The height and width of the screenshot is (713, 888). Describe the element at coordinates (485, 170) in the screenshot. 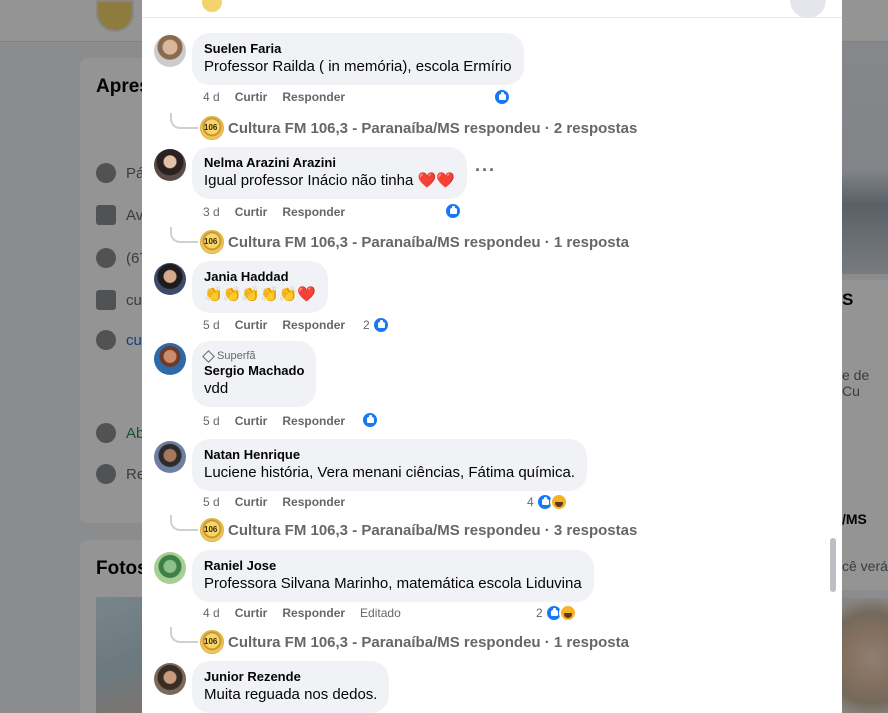

I see `more-options-icon: ···` at that location.